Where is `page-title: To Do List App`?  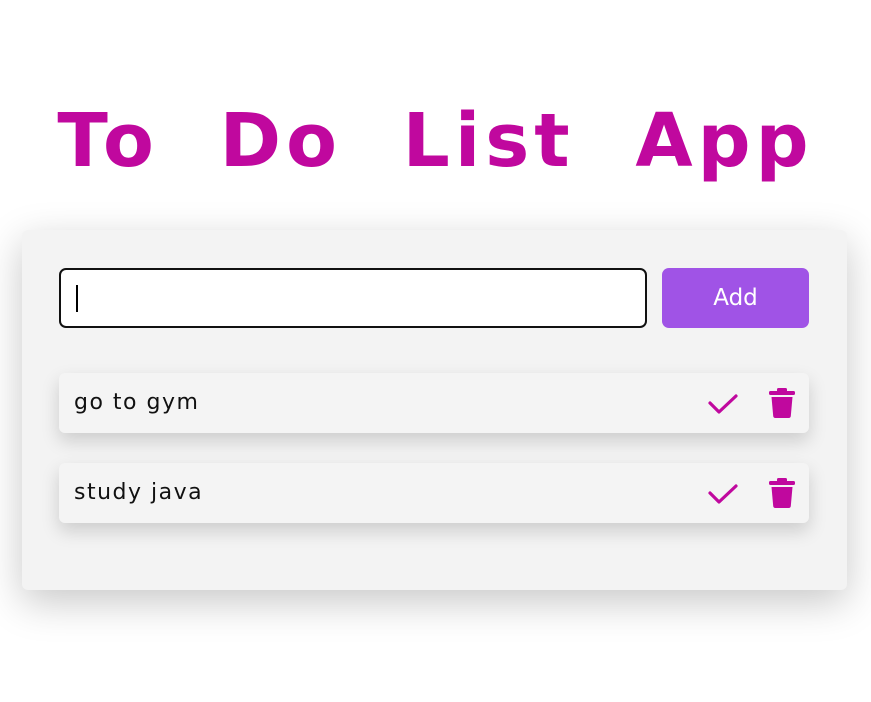
page-title: To Do List App is located at coordinates (435, 141).